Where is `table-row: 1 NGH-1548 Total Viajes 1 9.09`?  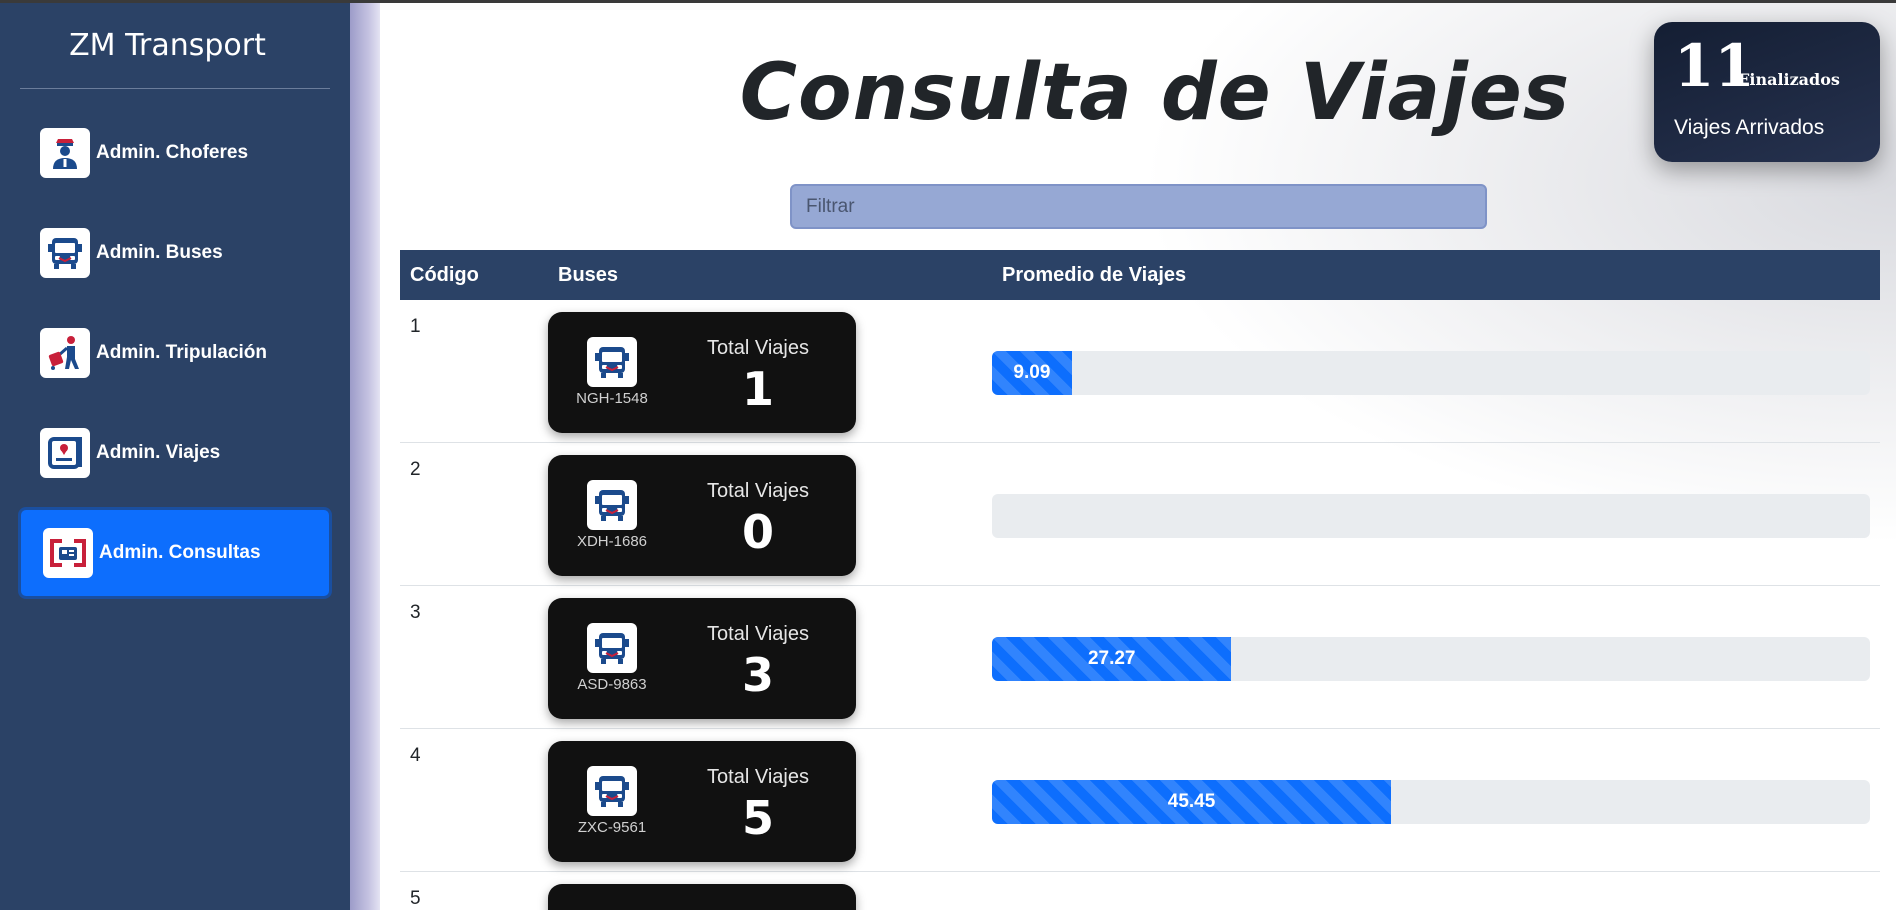 table-row: 1 NGH-1548 Total Viajes 1 9.09 is located at coordinates (1140, 371).